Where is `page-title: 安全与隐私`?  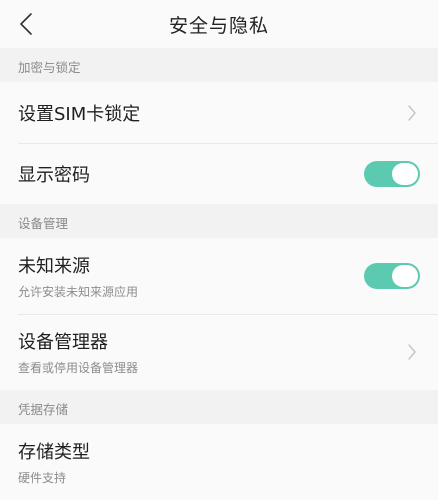
page-title: 安全与隐私 is located at coordinates (218, 25).